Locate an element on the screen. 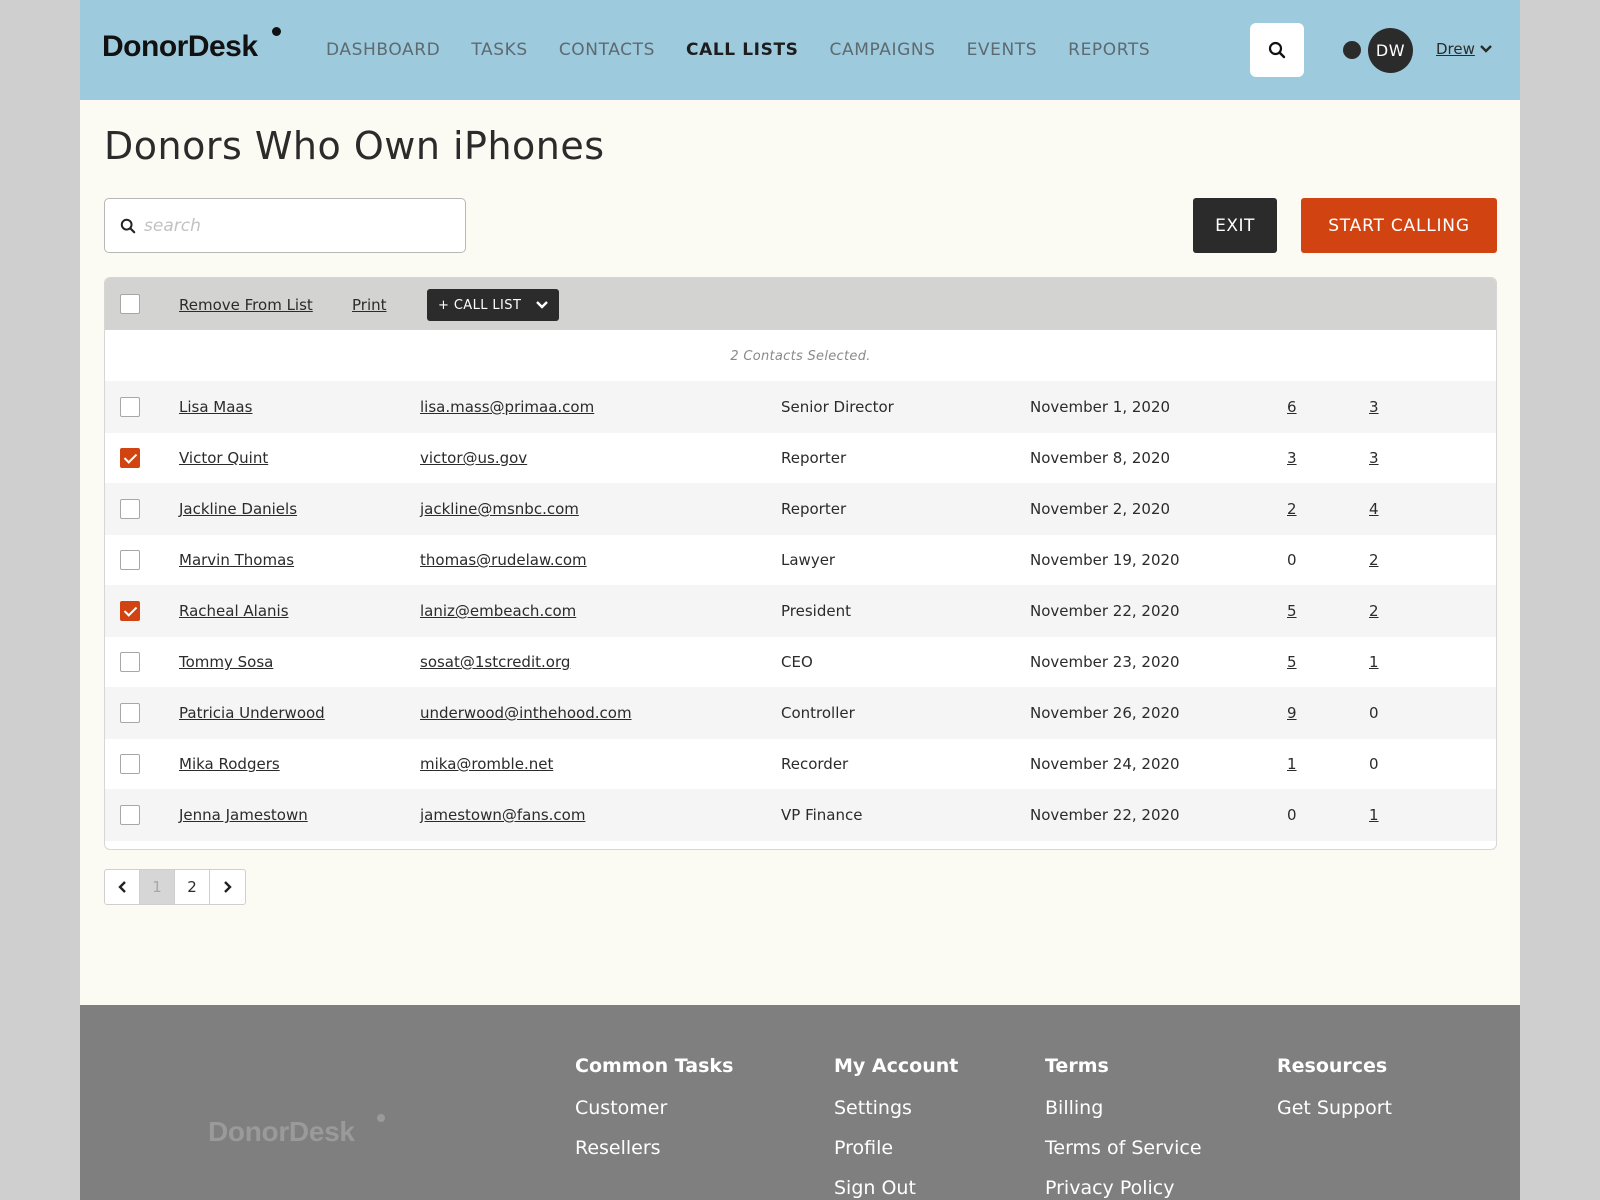  nav-campaigns: CAMPAIGNS is located at coordinates (883, 50).